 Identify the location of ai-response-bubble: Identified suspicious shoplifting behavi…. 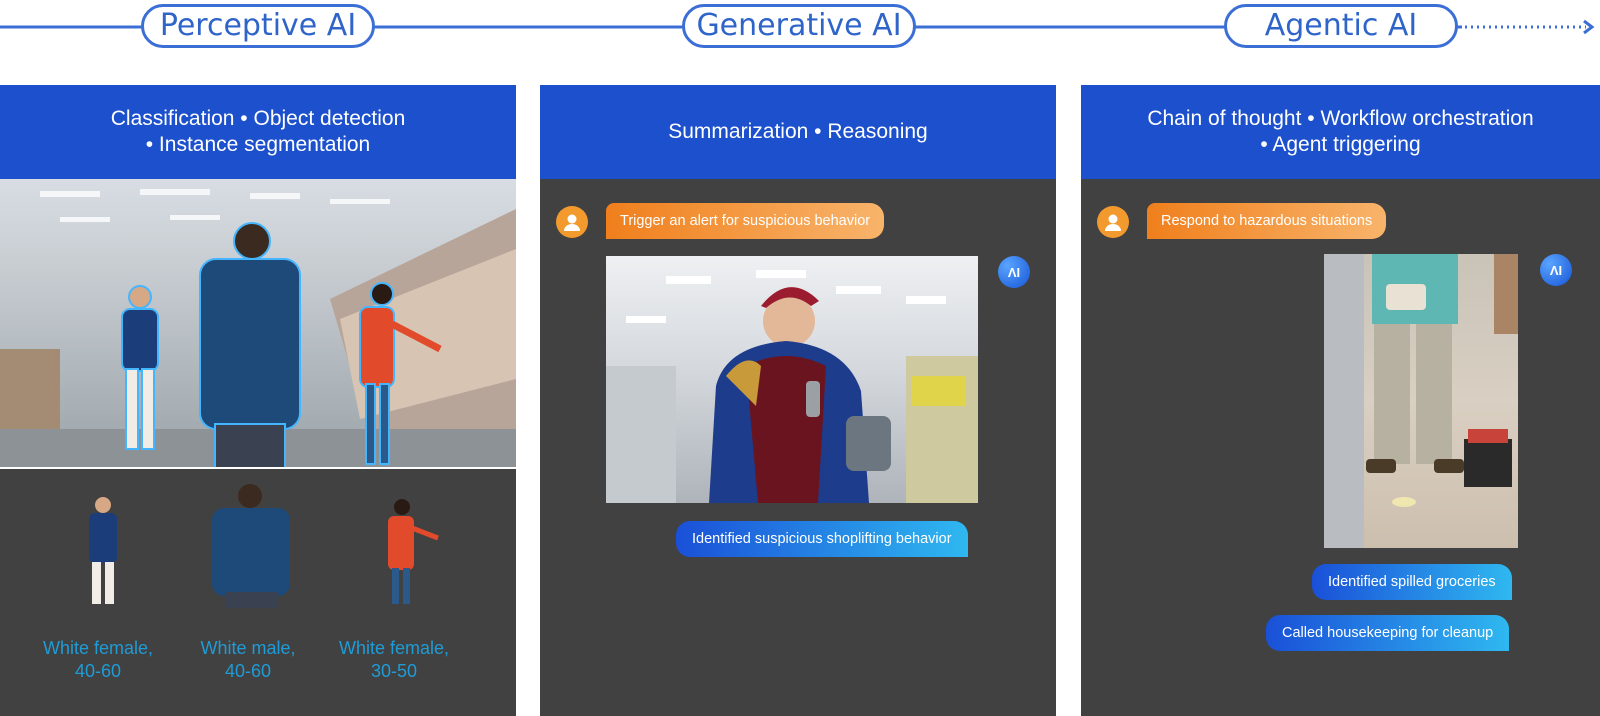
(822, 539).